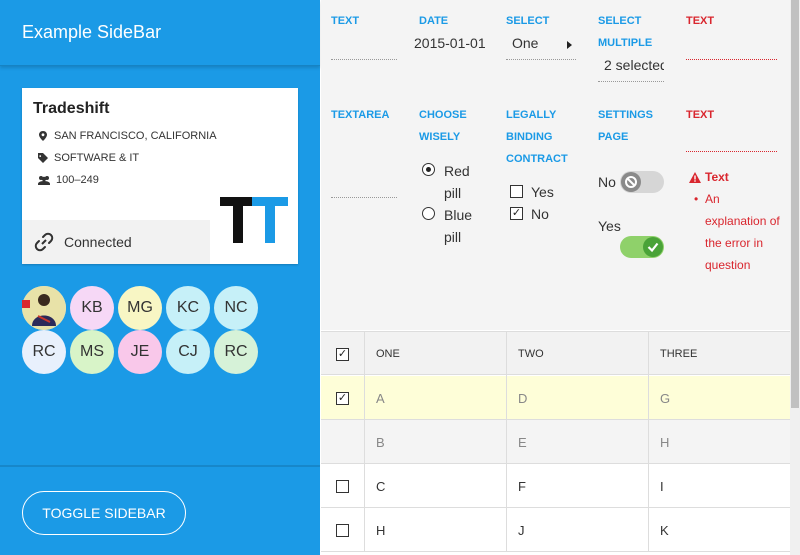  Describe the element at coordinates (719, 354) in the screenshot. I see `header-three: THREE` at that location.